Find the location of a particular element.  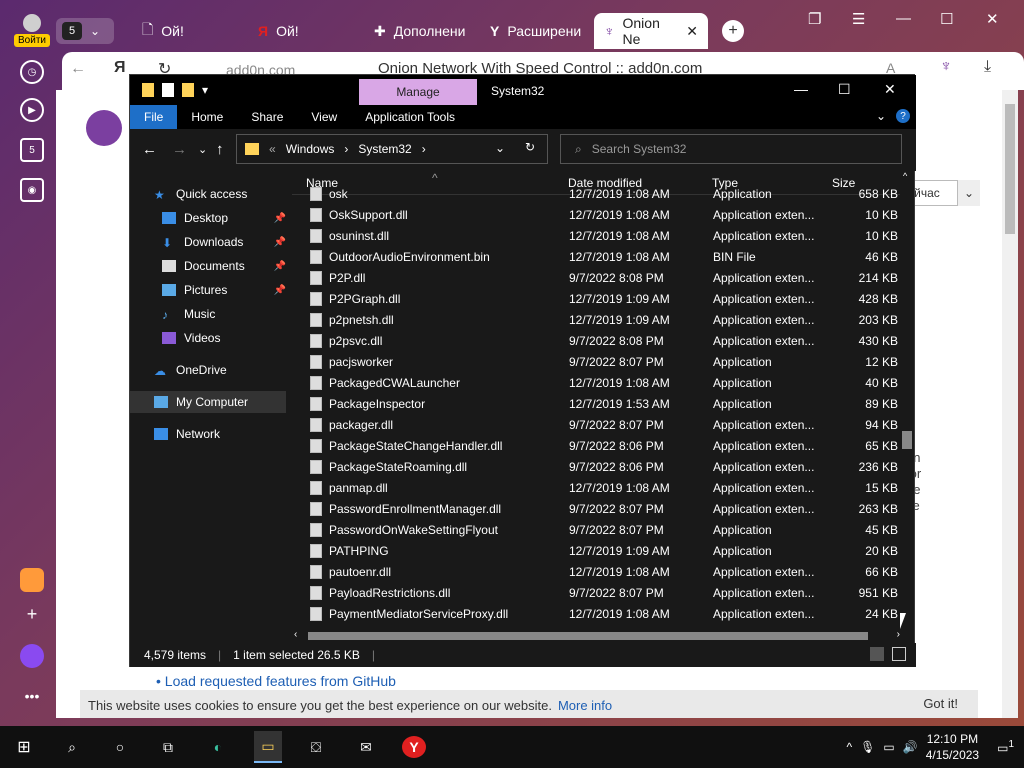

clock: 12:10 PM 4/15/2023 is located at coordinates (952, 747).